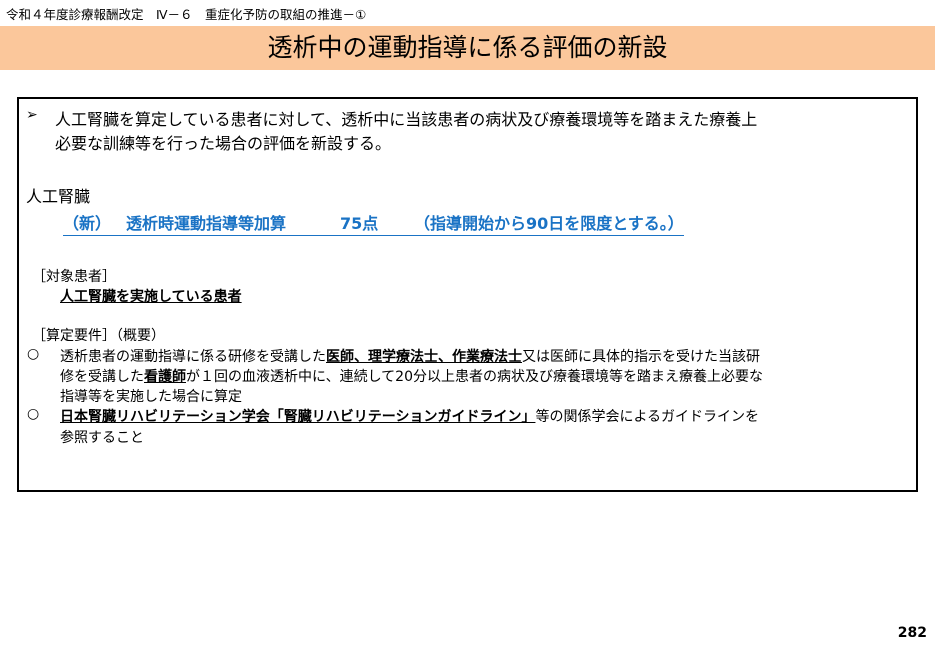  Describe the element at coordinates (74, 277) in the screenshot. I see `target-heading: ［対象患者］` at that location.